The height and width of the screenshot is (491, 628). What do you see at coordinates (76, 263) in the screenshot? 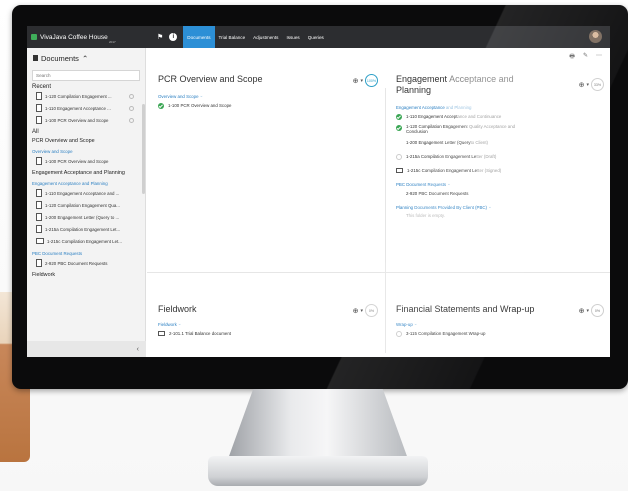
I see `sidebar-doc-label: 2-920 PBC Document Requests` at bounding box center [76, 263].